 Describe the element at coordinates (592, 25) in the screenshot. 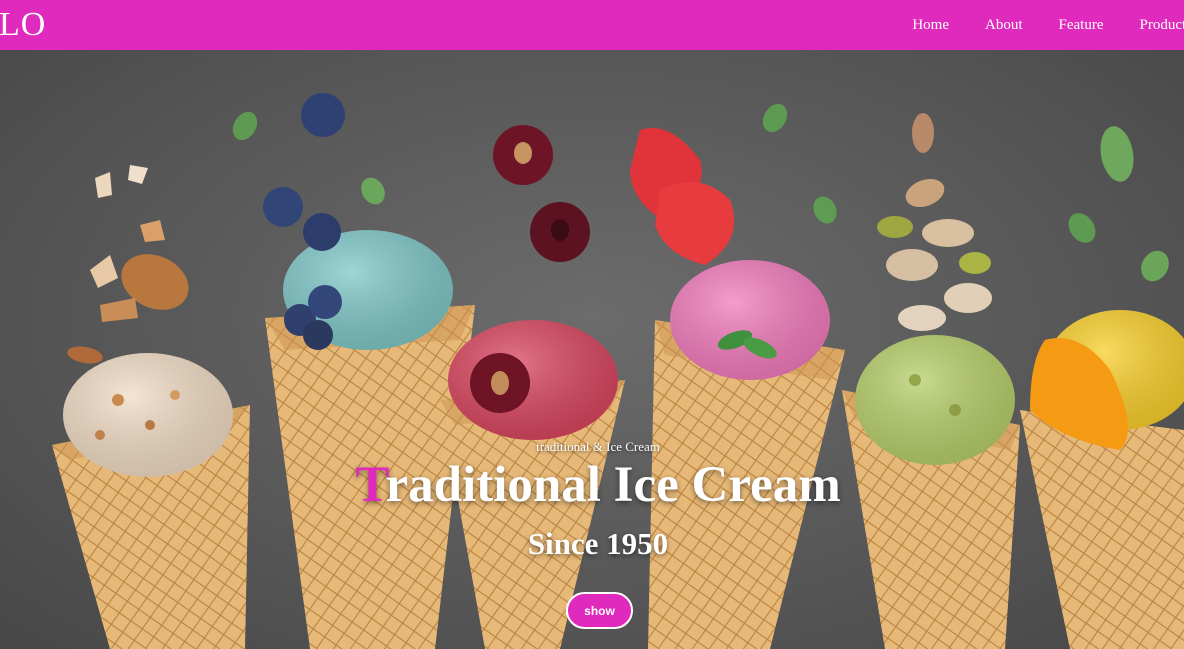

I see `navbar: LO Home About Feature Products` at that location.